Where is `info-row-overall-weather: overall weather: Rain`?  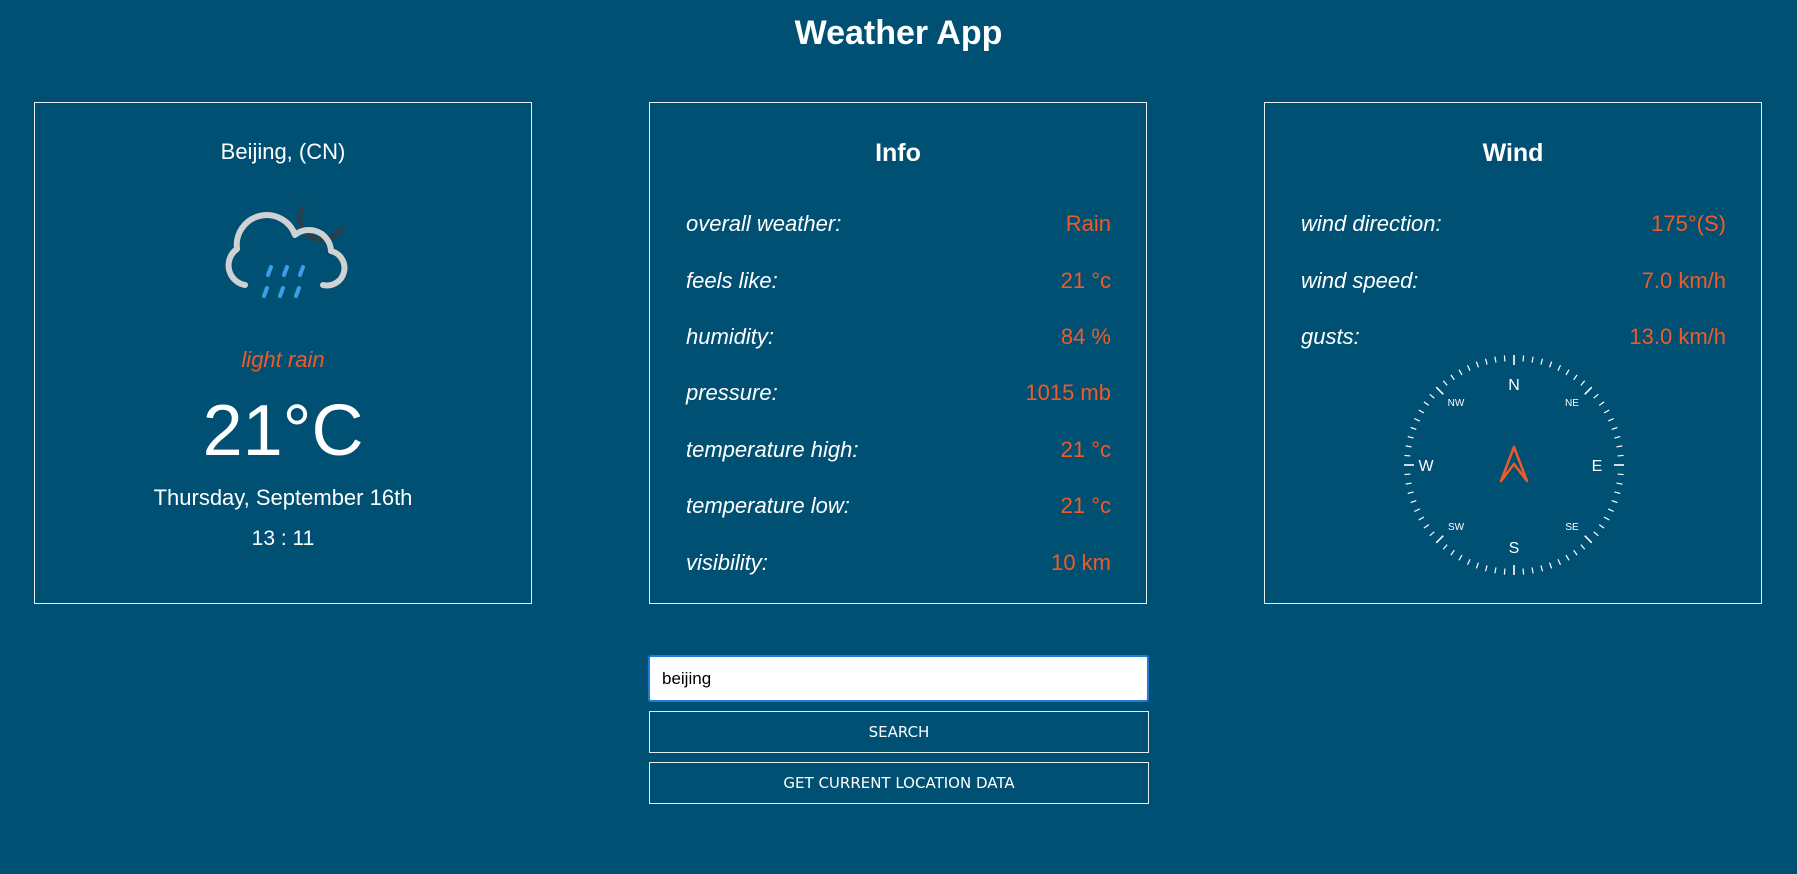
info-row-overall-weather: overall weather: Rain is located at coordinates (898, 224).